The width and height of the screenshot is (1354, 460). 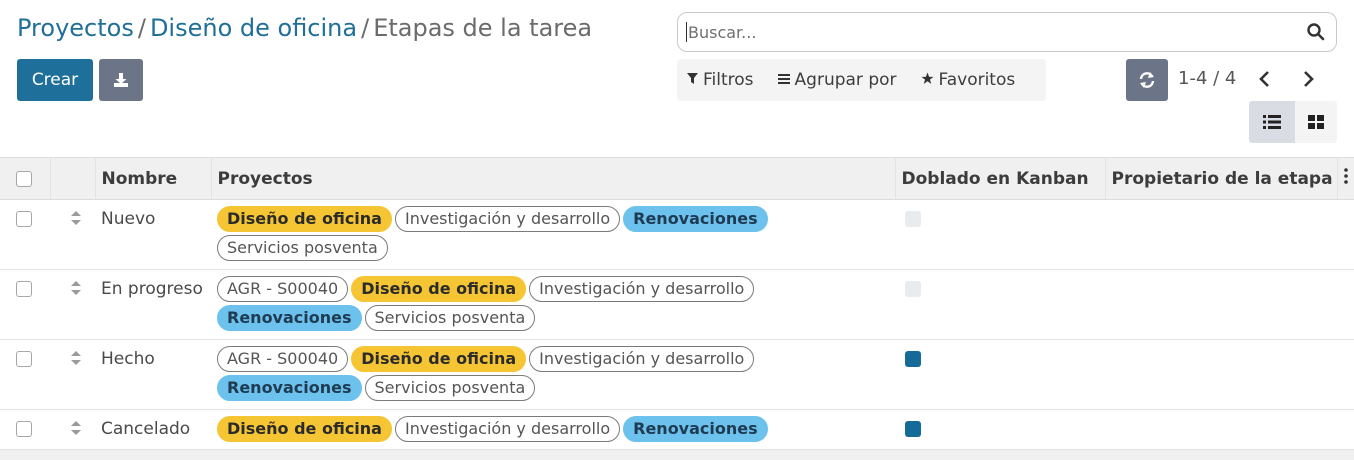 I want to click on column-header-name: Nombre, so click(x=153, y=178).